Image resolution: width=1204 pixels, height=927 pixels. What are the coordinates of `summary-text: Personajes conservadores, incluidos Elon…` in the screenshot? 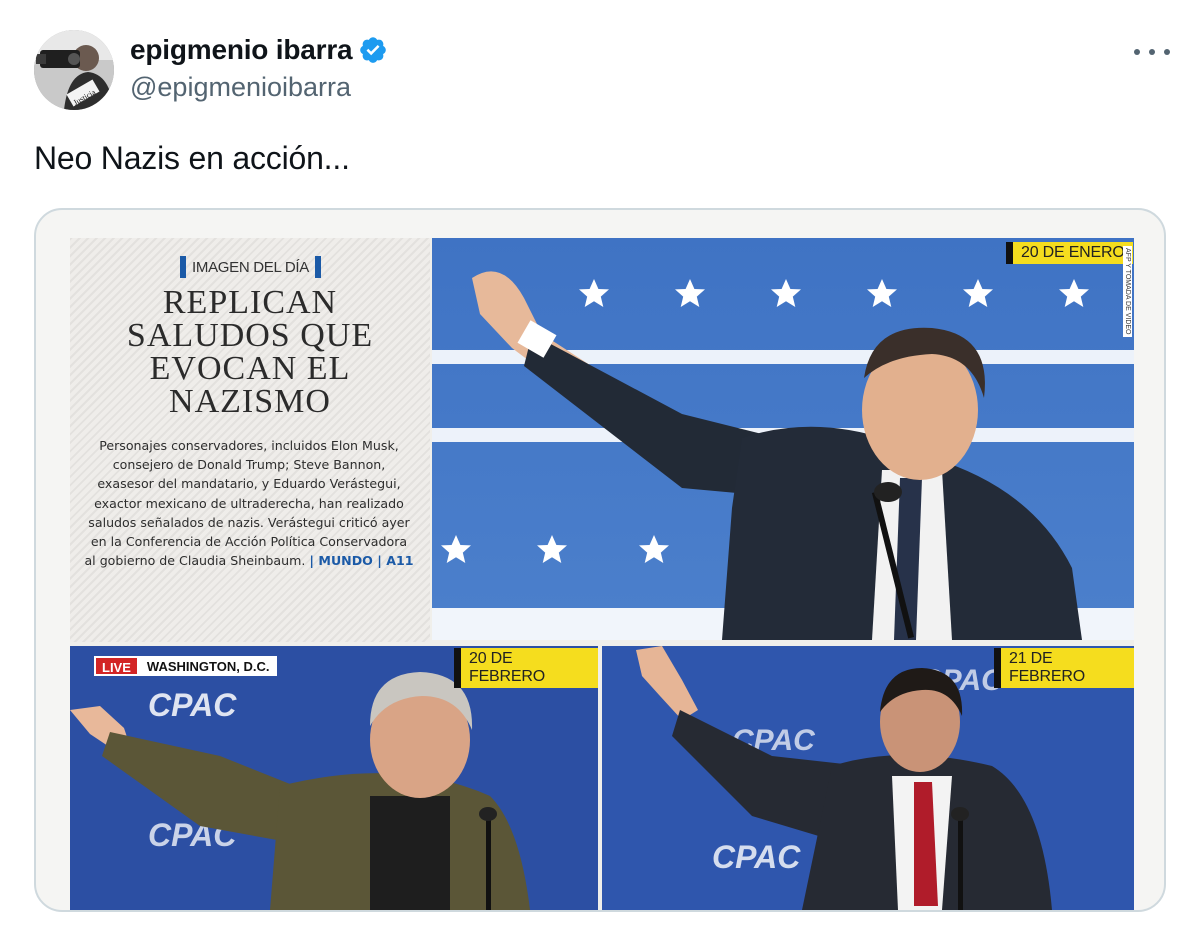 It's located at (247, 503).